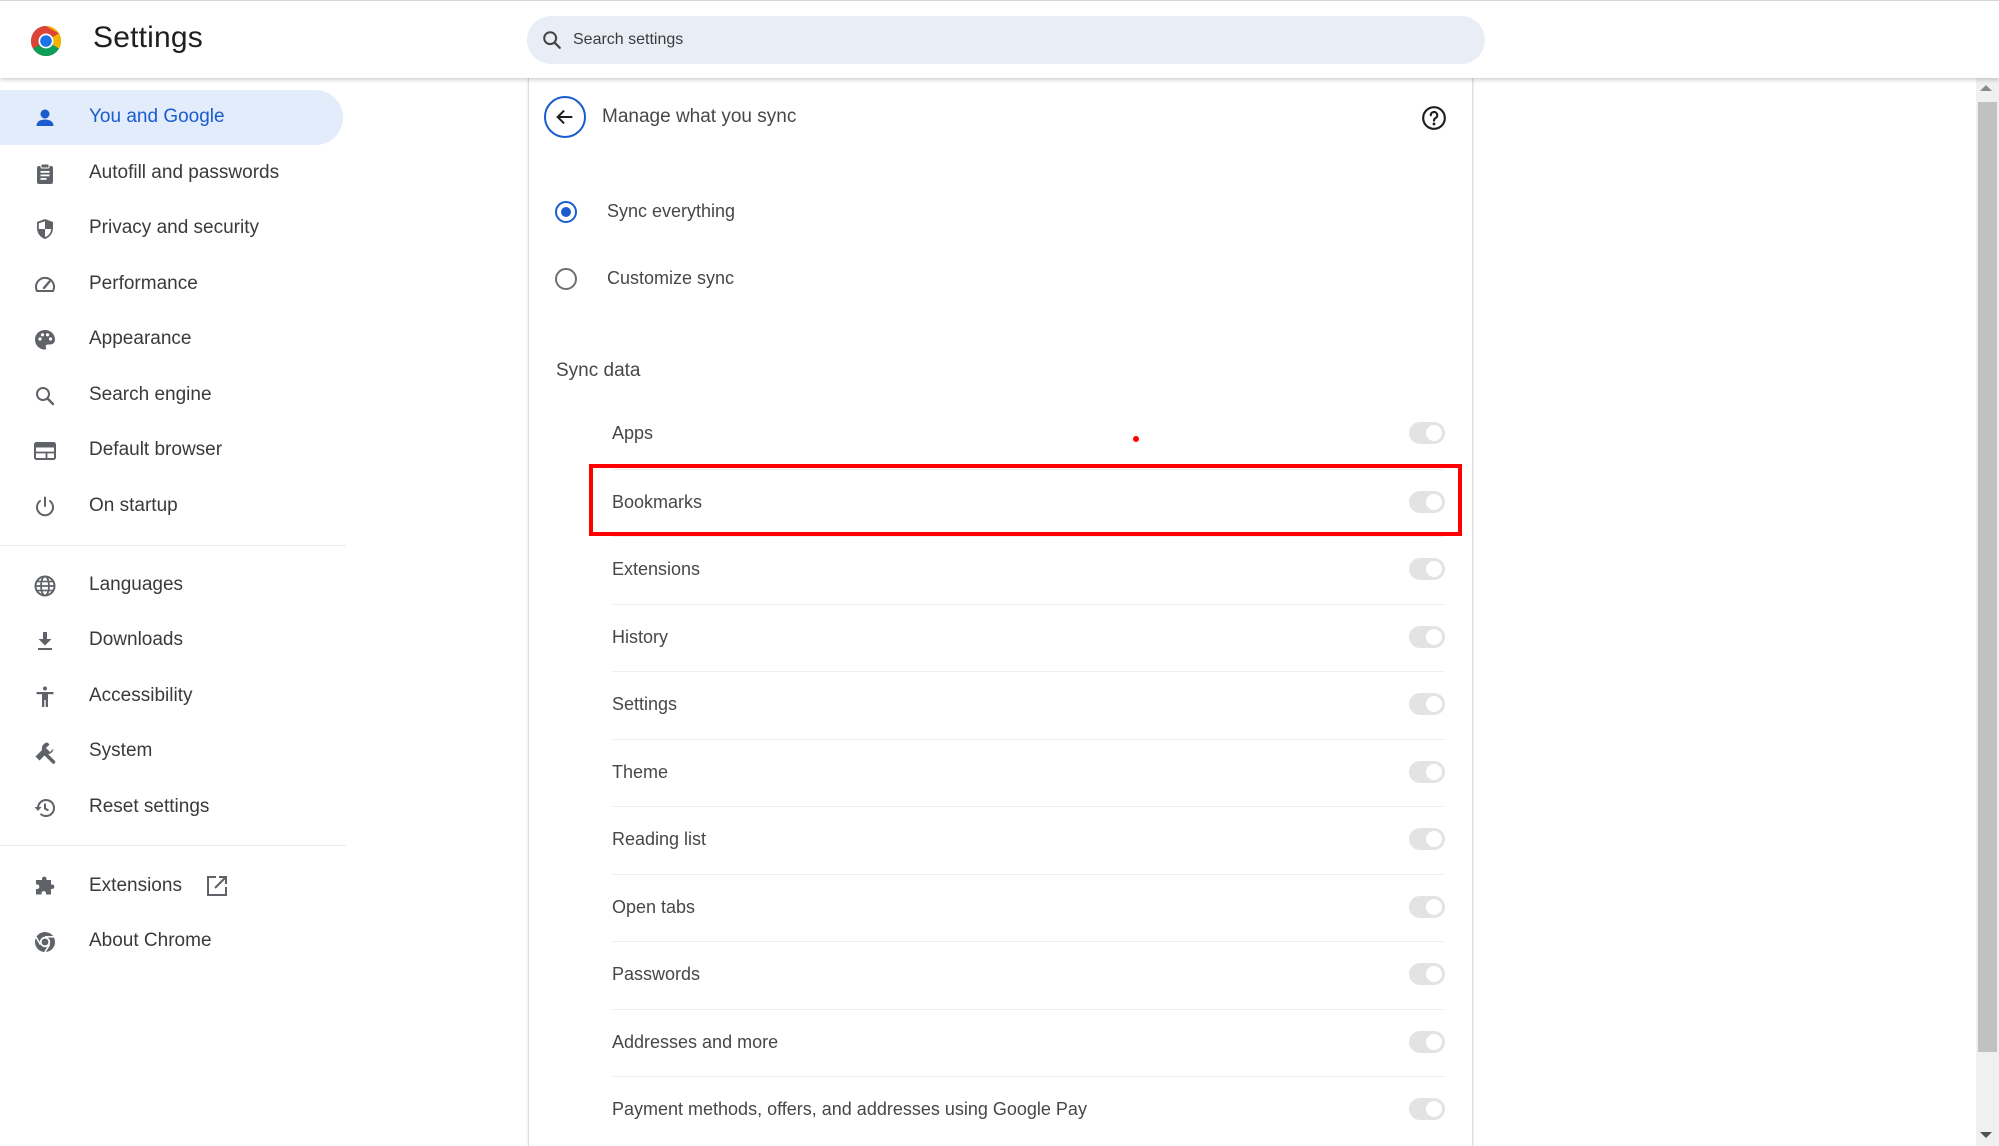  What do you see at coordinates (45, 451) in the screenshot?
I see `browser-window-icon` at bounding box center [45, 451].